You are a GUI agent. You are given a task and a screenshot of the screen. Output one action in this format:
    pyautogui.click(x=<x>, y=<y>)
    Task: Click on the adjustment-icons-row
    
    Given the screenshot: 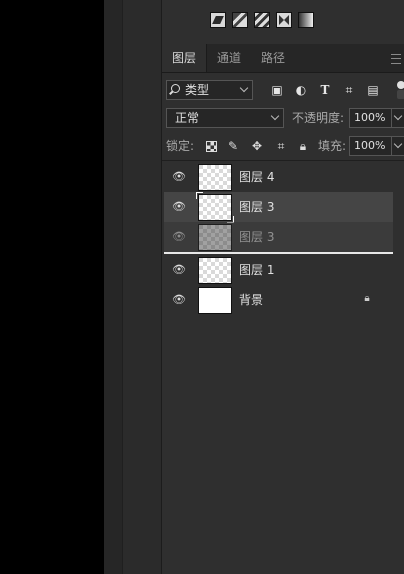 What is the action you would take?
    pyautogui.click(x=262, y=20)
    